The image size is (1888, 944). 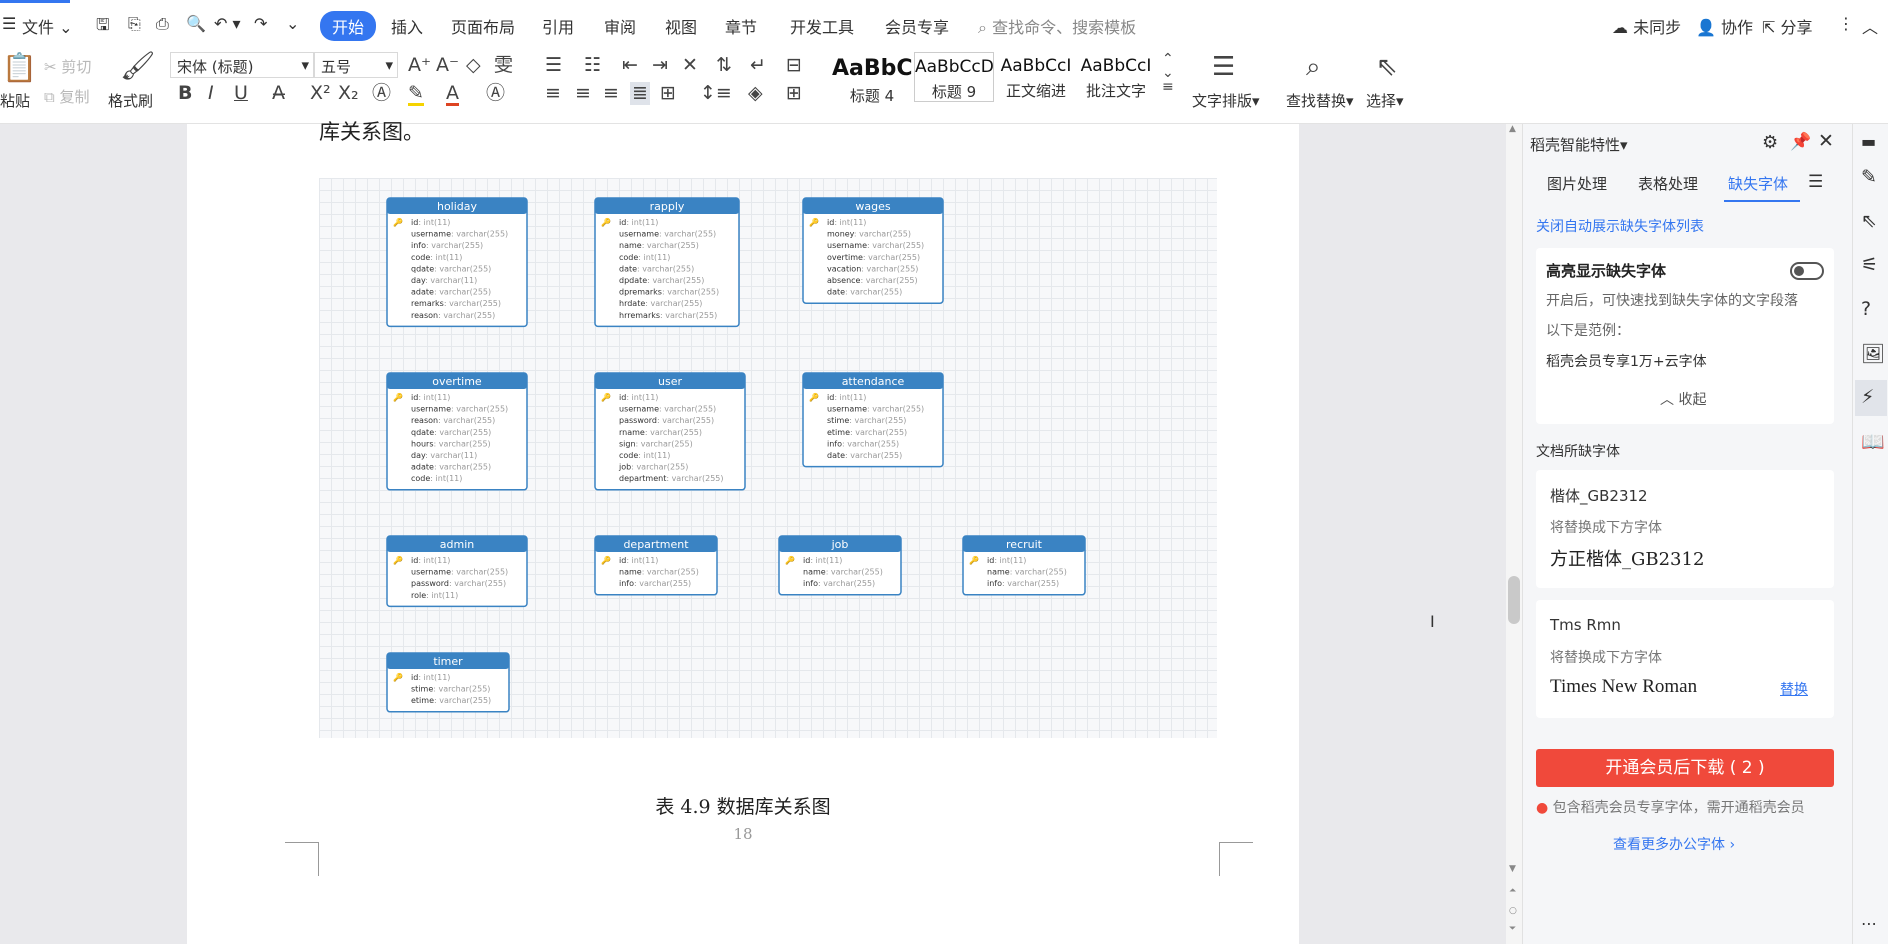 What do you see at coordinates (447, 65) in the screenshot?
I see `shrink-font-icon: A⁻` at bounding box center [447, 65].